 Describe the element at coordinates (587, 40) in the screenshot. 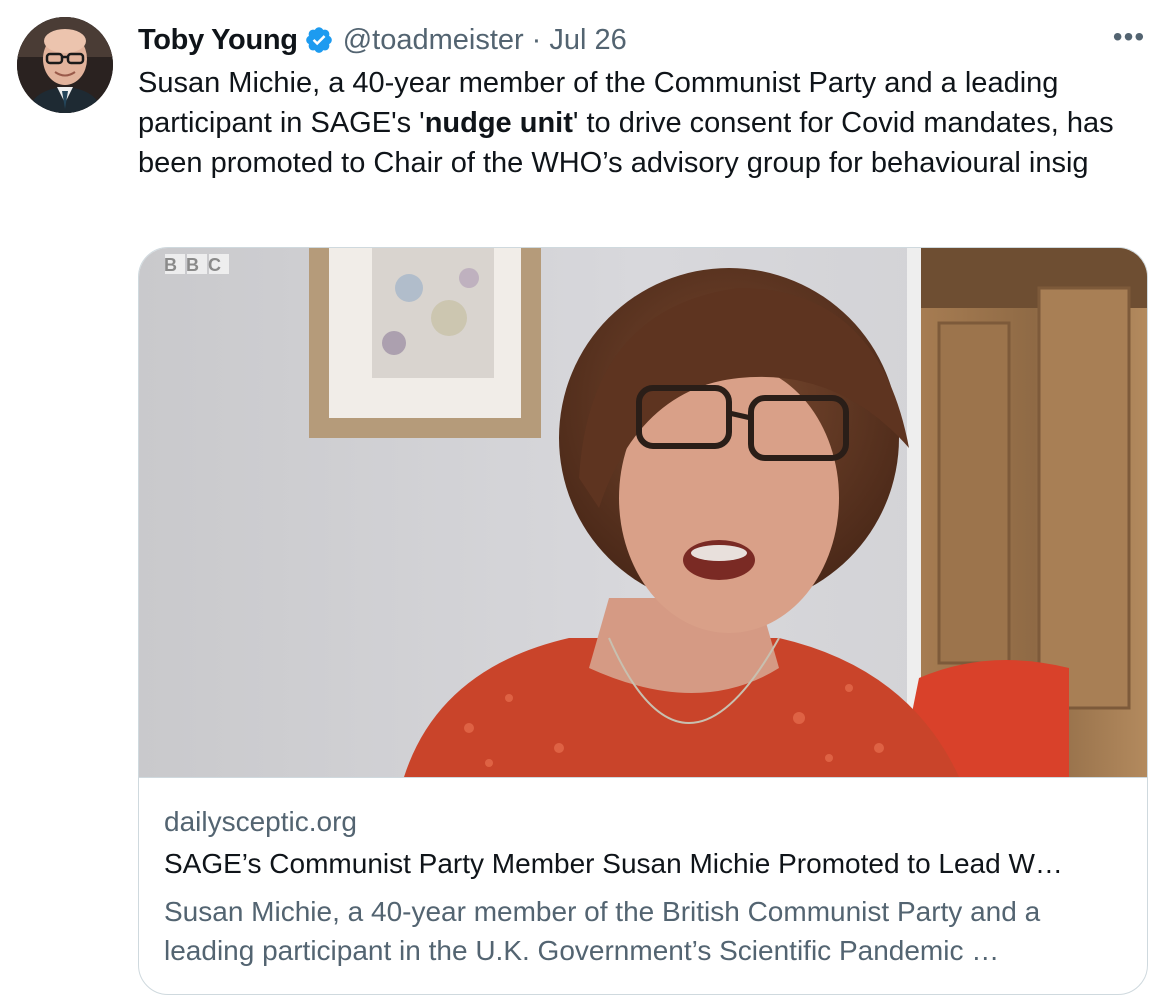

I see `tweet-date: Jul 26` at that location.